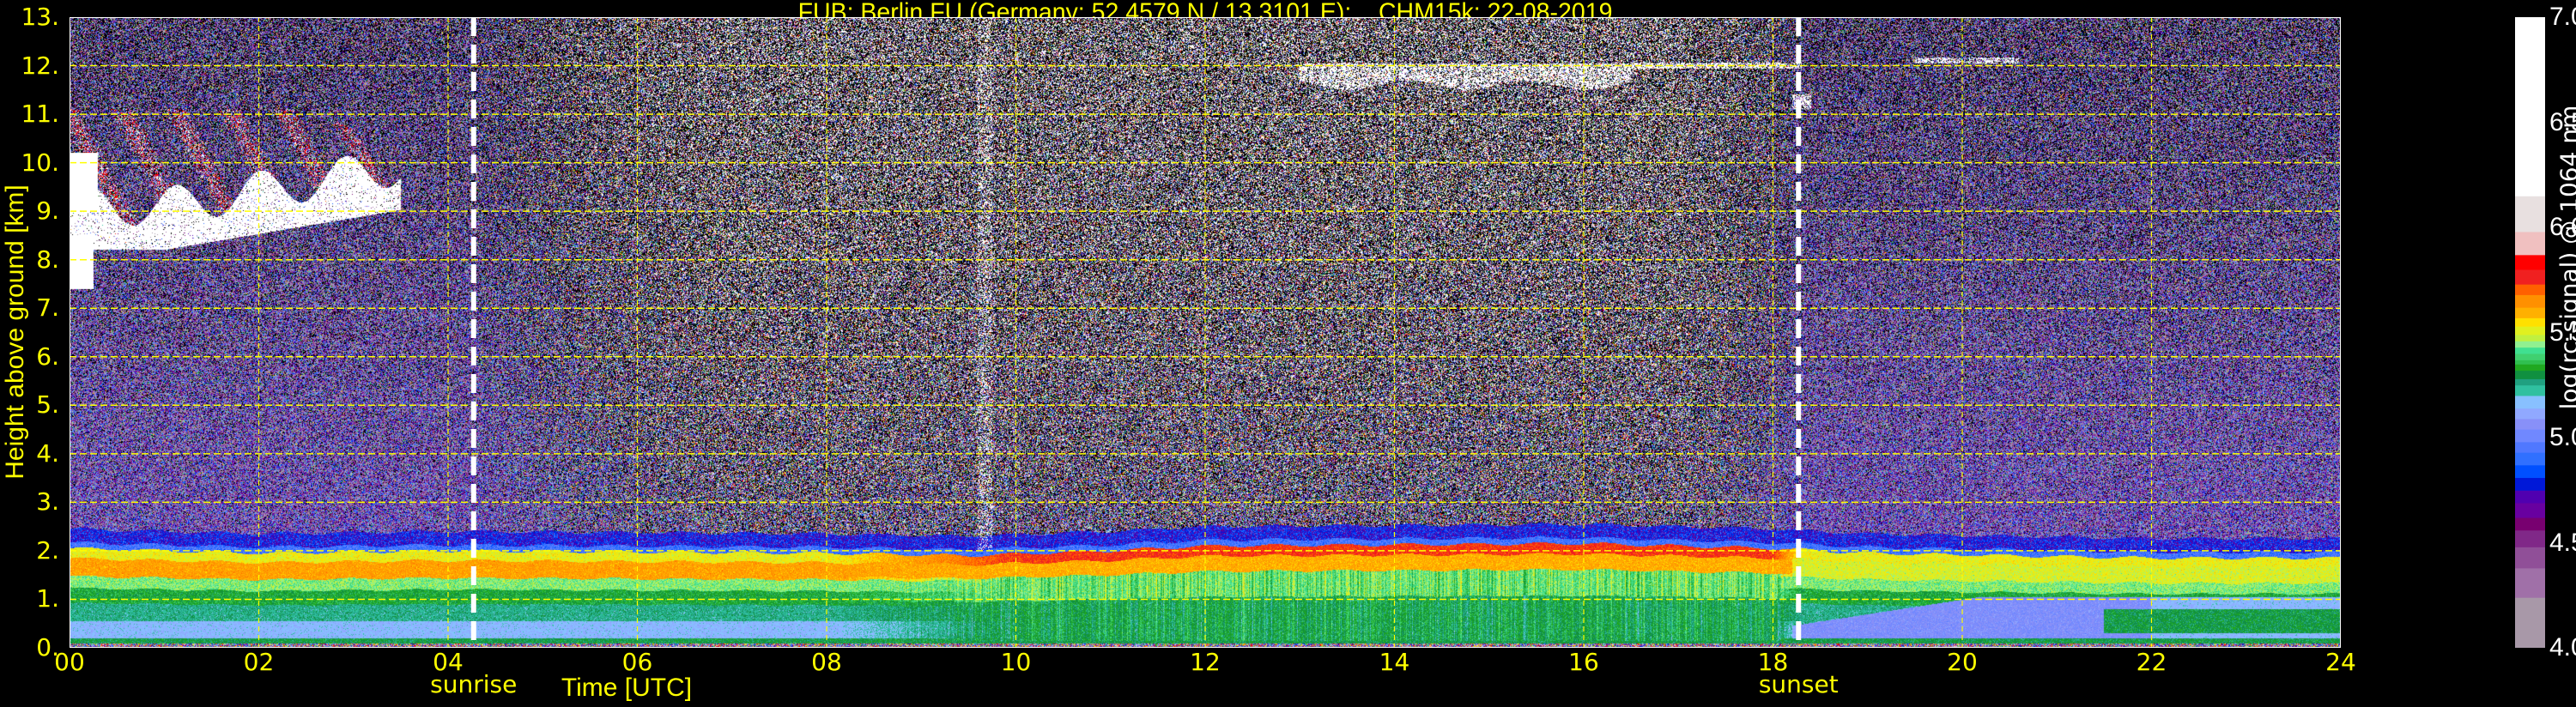 The width and height of the screenshot is (2576, 707). I want to click on x-tick-label: 02, so click(259, 662).